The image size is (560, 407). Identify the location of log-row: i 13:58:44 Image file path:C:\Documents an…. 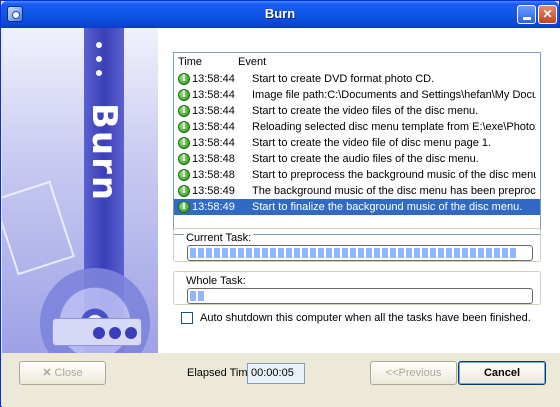
(357, 95).